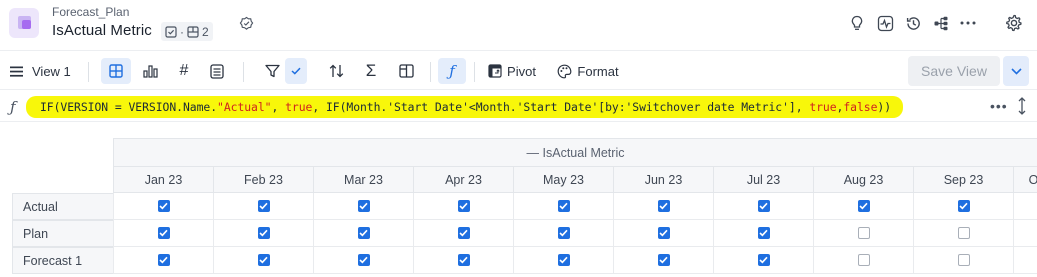 The height and width of the screenshot is (277, 1037). What do you see at coordinates (102, 30) in the screenshot?
I see `module-title: IsActual Metric` at bounding box center [102, 30].